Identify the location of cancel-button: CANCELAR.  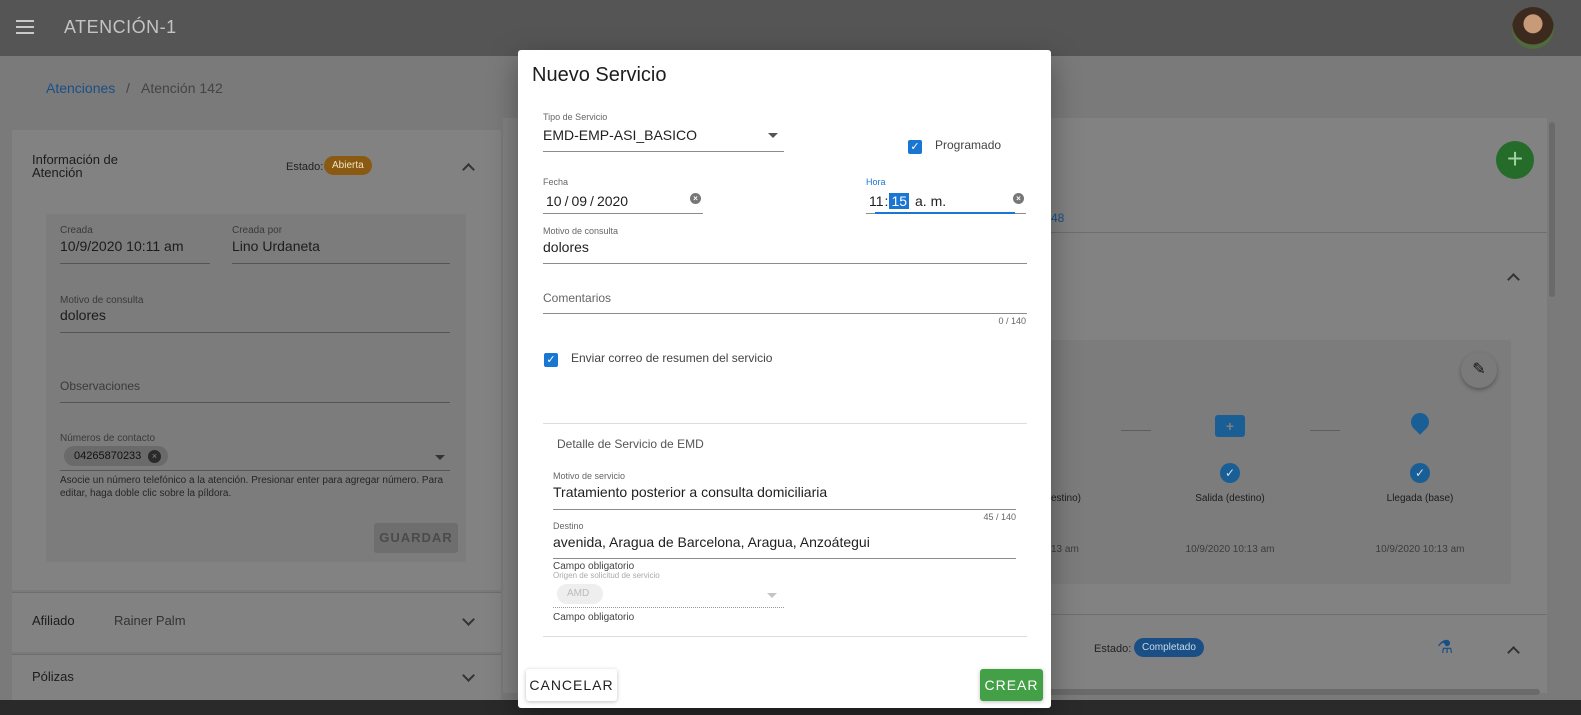
(571, 685).